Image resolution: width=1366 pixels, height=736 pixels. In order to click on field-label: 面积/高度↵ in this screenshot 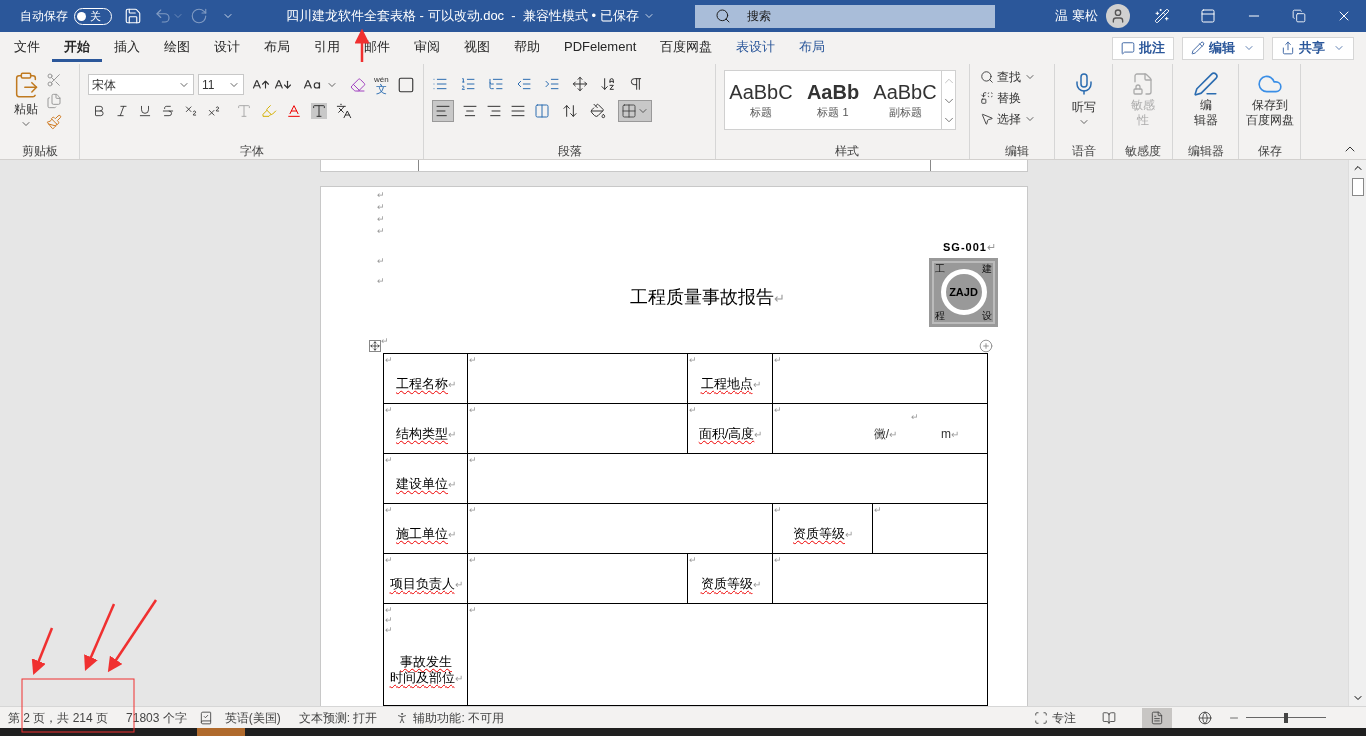, I will do `click(730, 434)`.